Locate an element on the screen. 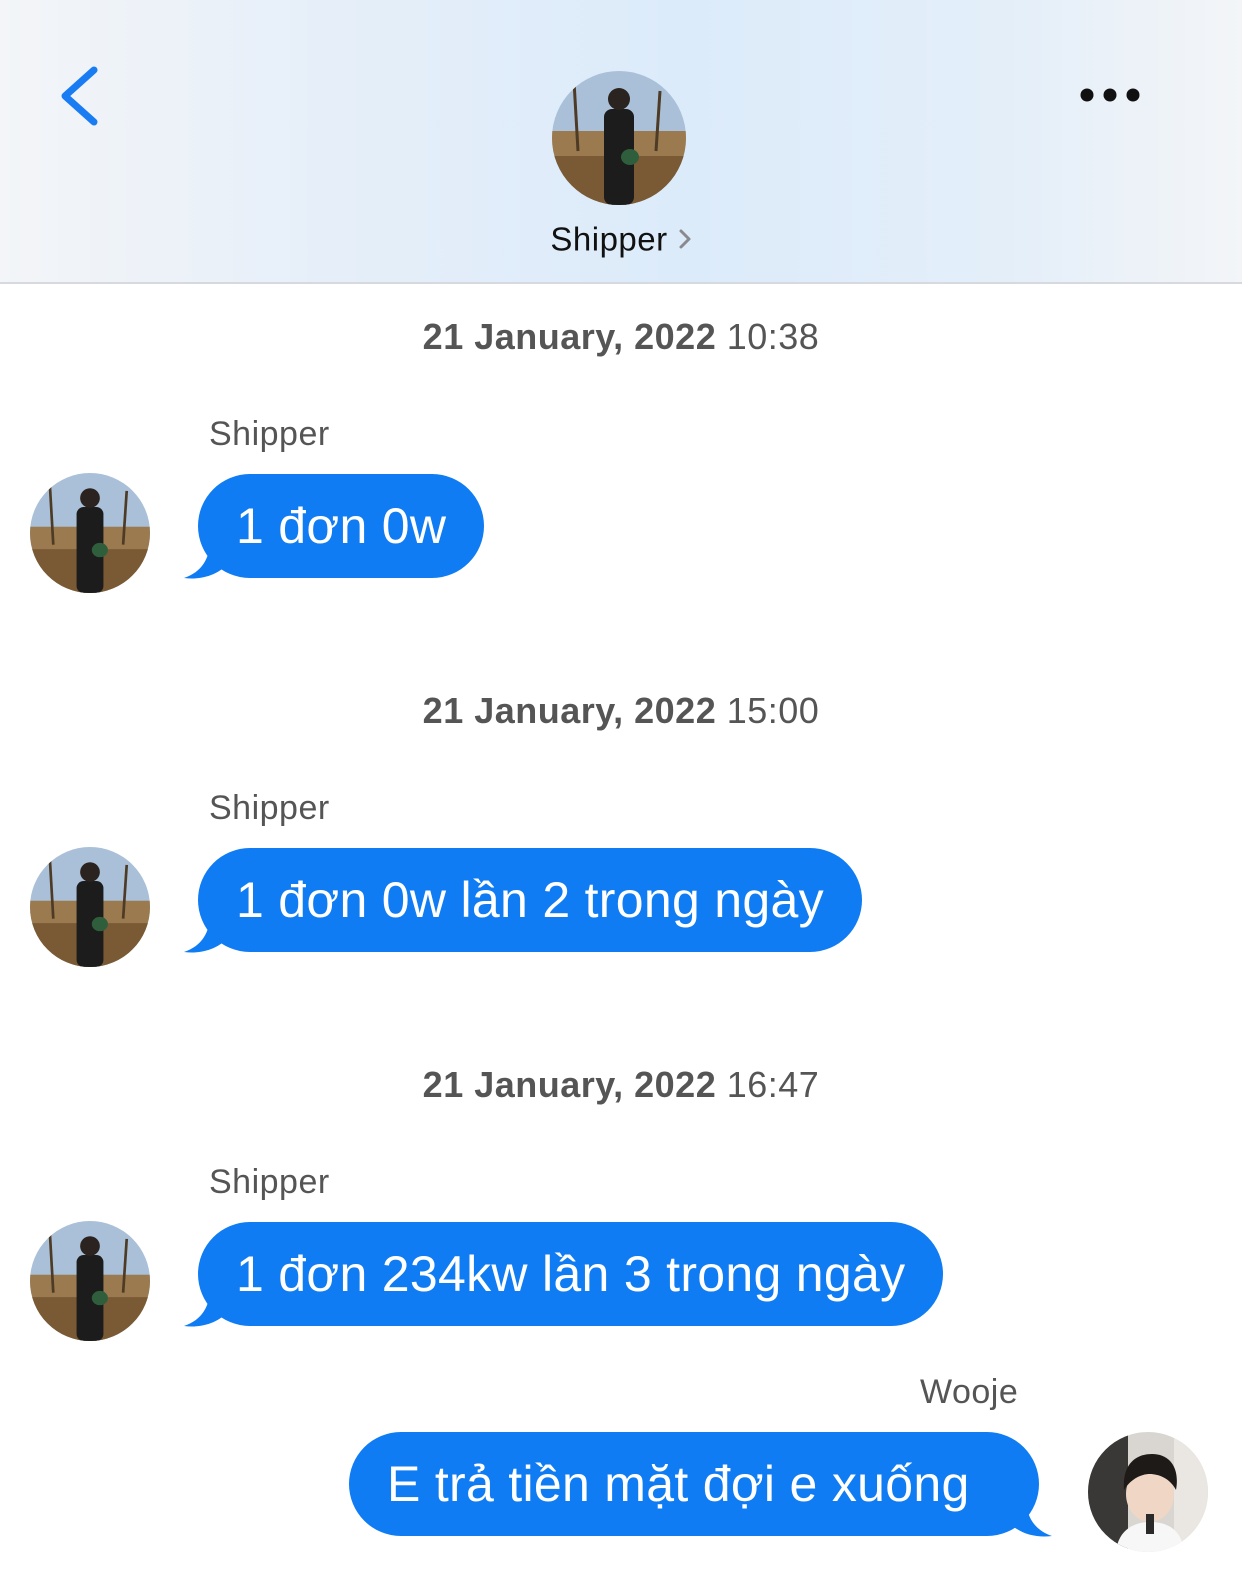 The width and height of the screenshot is (1242, 1574). timestamp-time: 10:38 is located at coordinates (773, 336).